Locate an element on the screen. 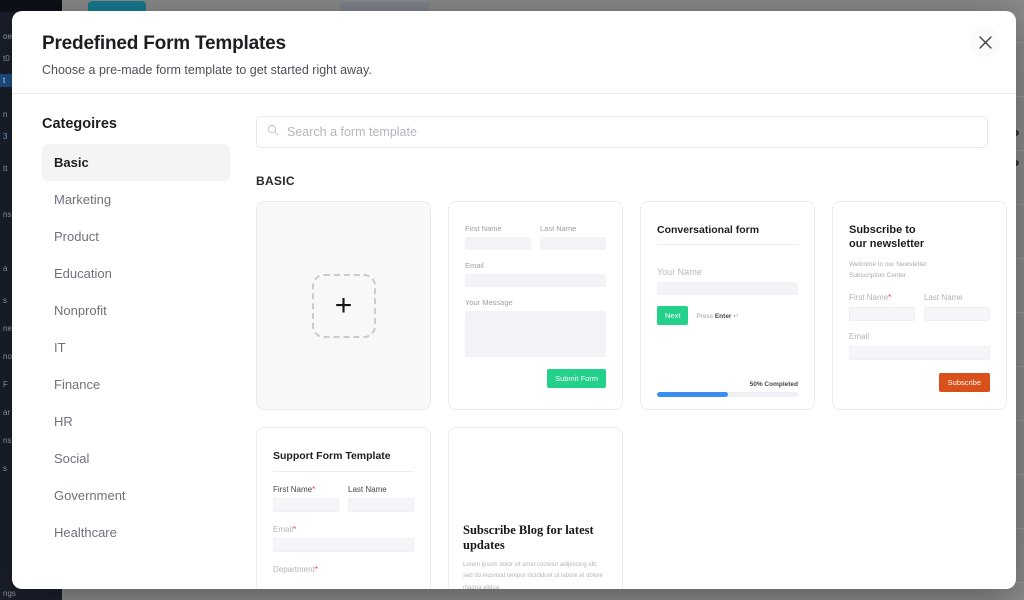 The image size is (1024, 600). sidebar-item-nonprofit: Nonprofit is located at coordinates (136, 310).